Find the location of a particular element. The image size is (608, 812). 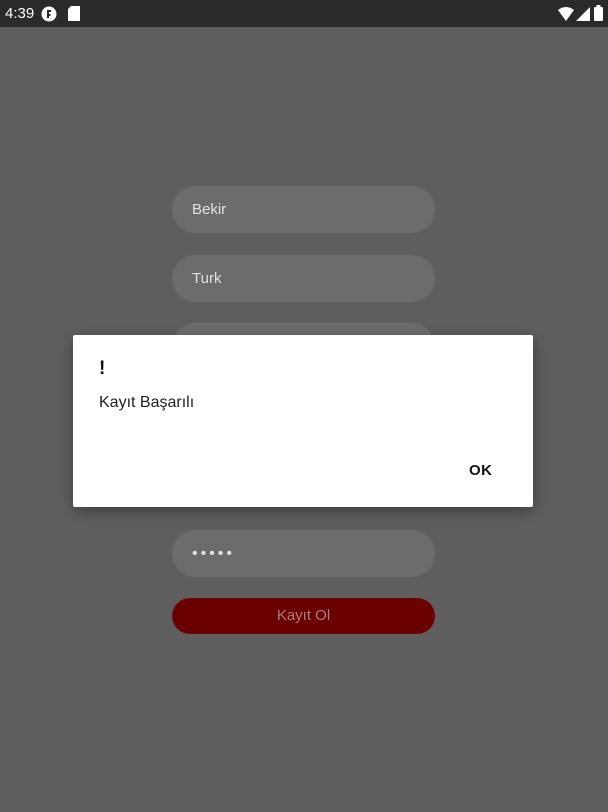

status-bar: 4:39 is located at coordinates (304, 13).